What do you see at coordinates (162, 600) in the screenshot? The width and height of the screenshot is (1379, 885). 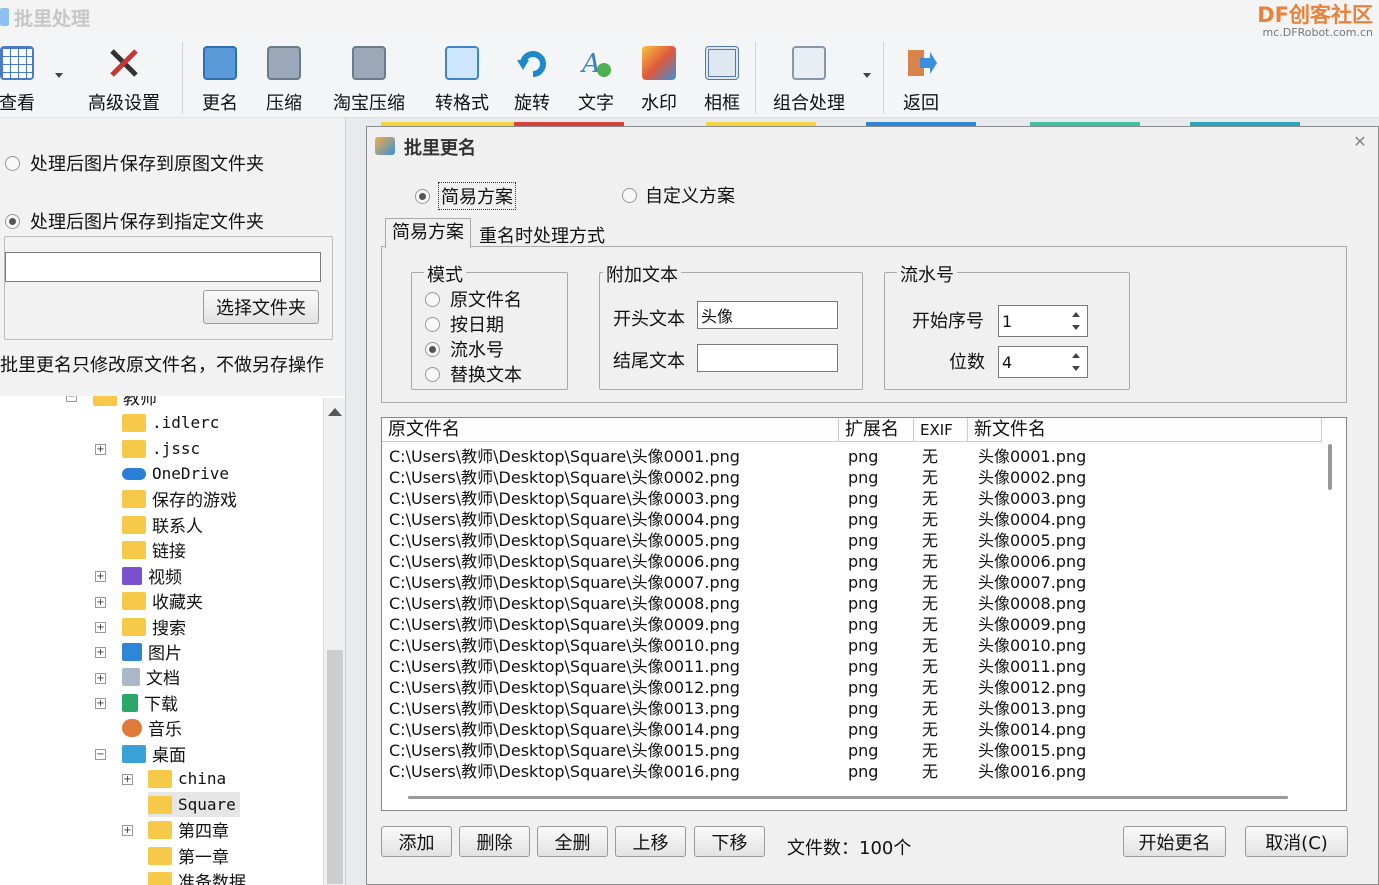 I see `tree-item-favorites: 收藏夹` at bounding box center [162, 600].